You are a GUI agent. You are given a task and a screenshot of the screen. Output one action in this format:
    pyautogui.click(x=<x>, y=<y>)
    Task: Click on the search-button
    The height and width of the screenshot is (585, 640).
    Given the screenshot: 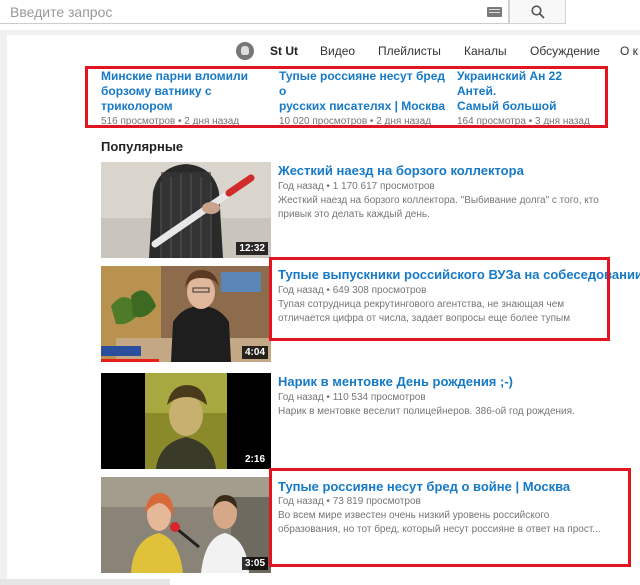 What is the action you would take?
    pyautogui.click(x=537, y=12)
    